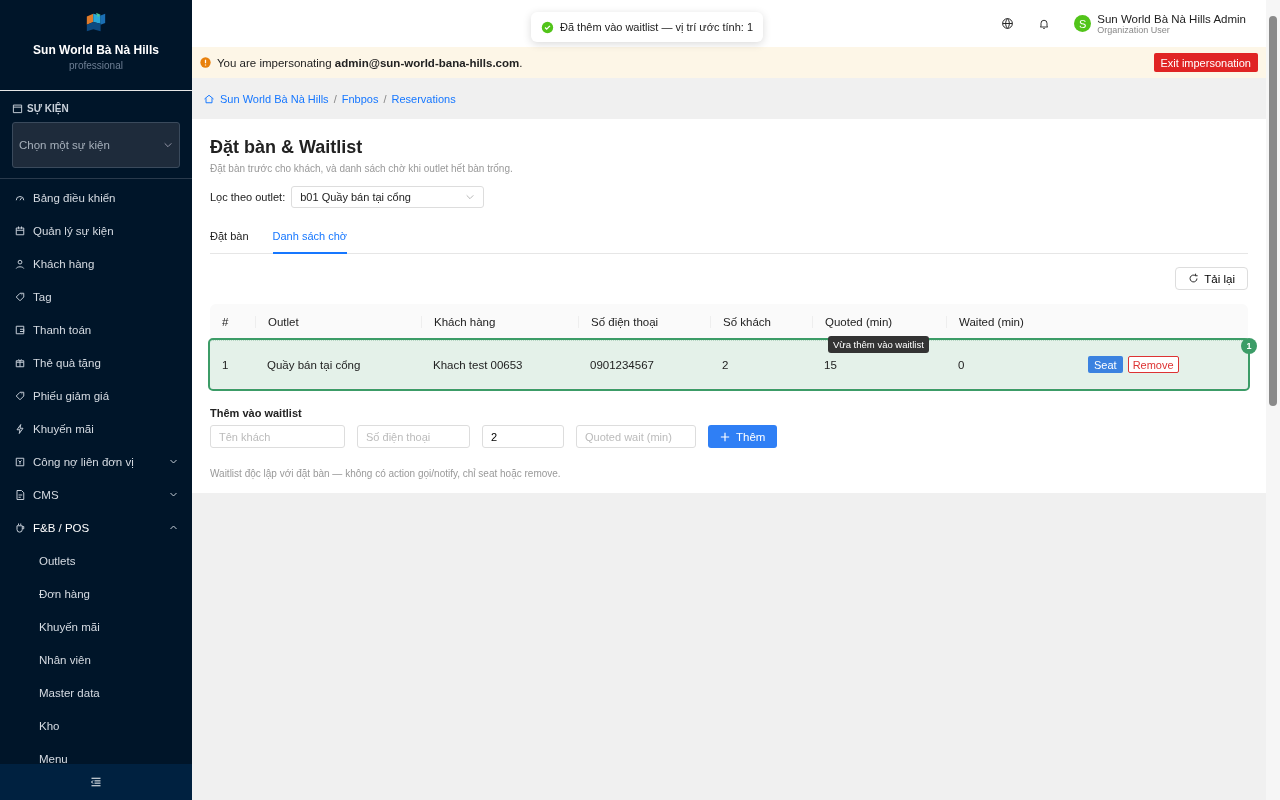 The height and width of the screenshot is (800, 1280). I want to click on exit-impersonation-button: Exit impersonation, so click(1205, 62).